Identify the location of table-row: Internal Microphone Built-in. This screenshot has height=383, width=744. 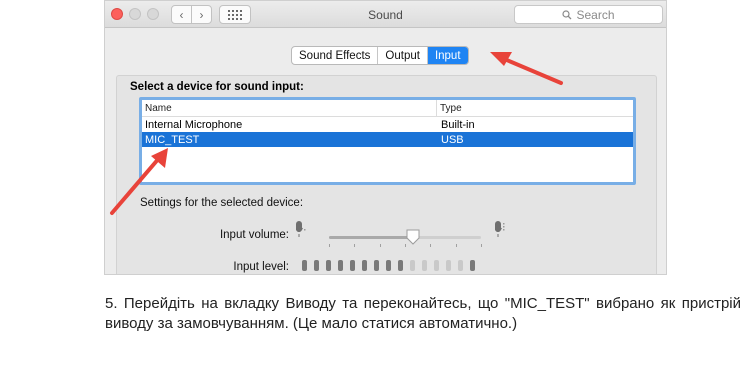
(387, 124).